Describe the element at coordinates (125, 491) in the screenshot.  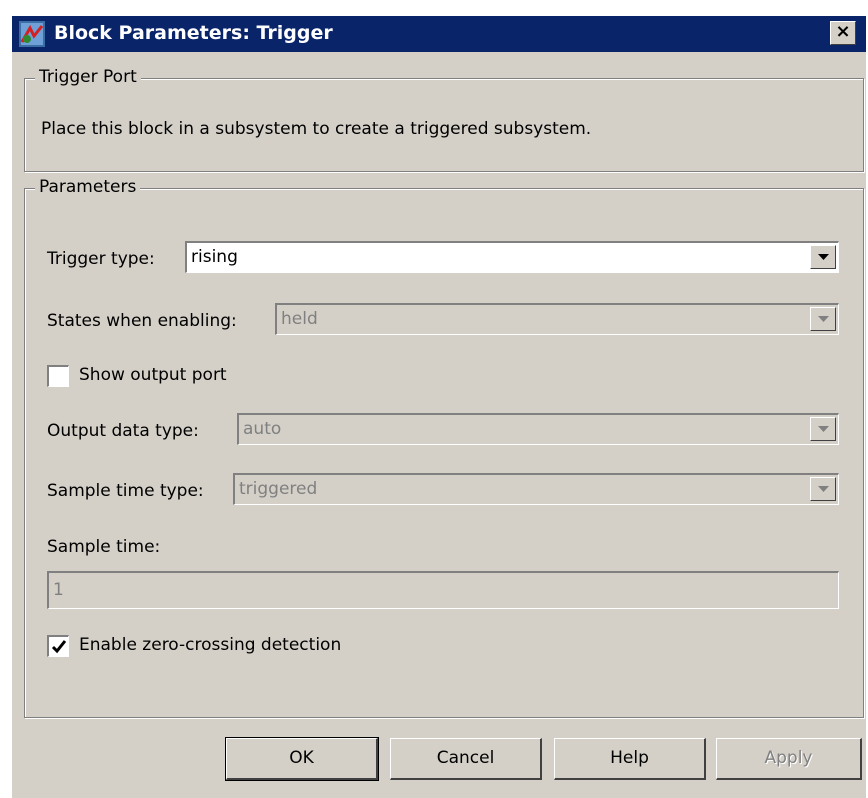
I see `sample-time-type-label: Sample time type:` at that location.